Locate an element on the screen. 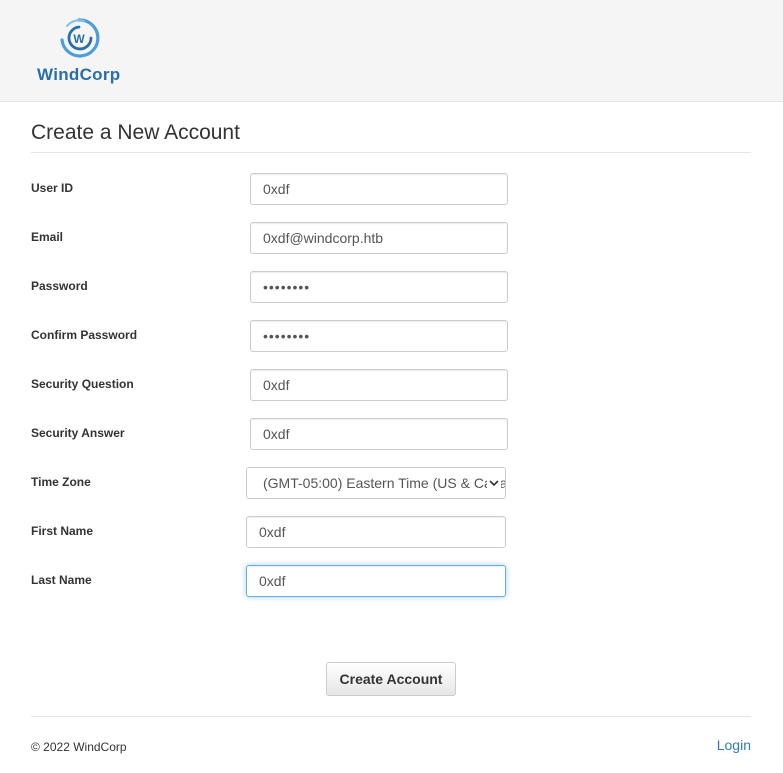  security-answer-input is located at coordinates (379, 434).